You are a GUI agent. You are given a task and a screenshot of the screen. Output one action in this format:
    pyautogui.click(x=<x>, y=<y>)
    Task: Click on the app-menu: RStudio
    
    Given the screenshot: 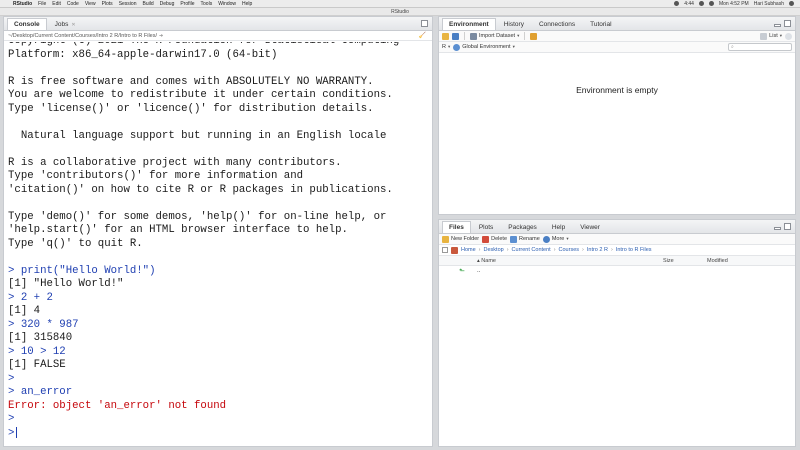 What is the action you would take?
    pyautogui.click(x=22, y=4)
    